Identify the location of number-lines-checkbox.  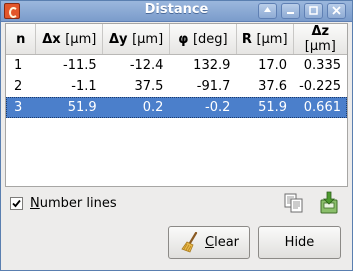
(16, 203).